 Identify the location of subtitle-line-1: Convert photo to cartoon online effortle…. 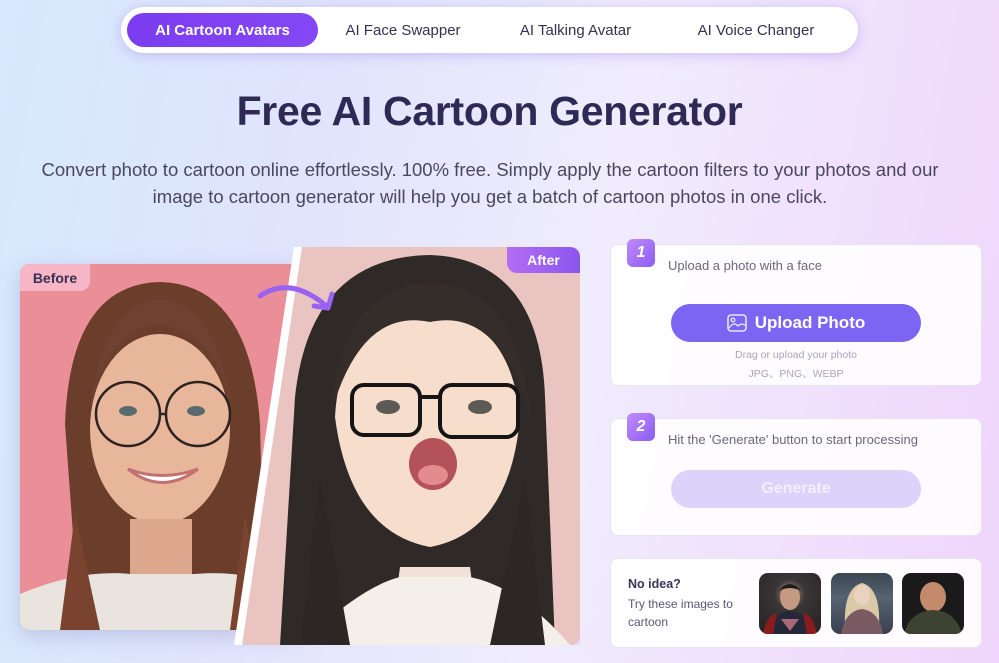
(490, 169).